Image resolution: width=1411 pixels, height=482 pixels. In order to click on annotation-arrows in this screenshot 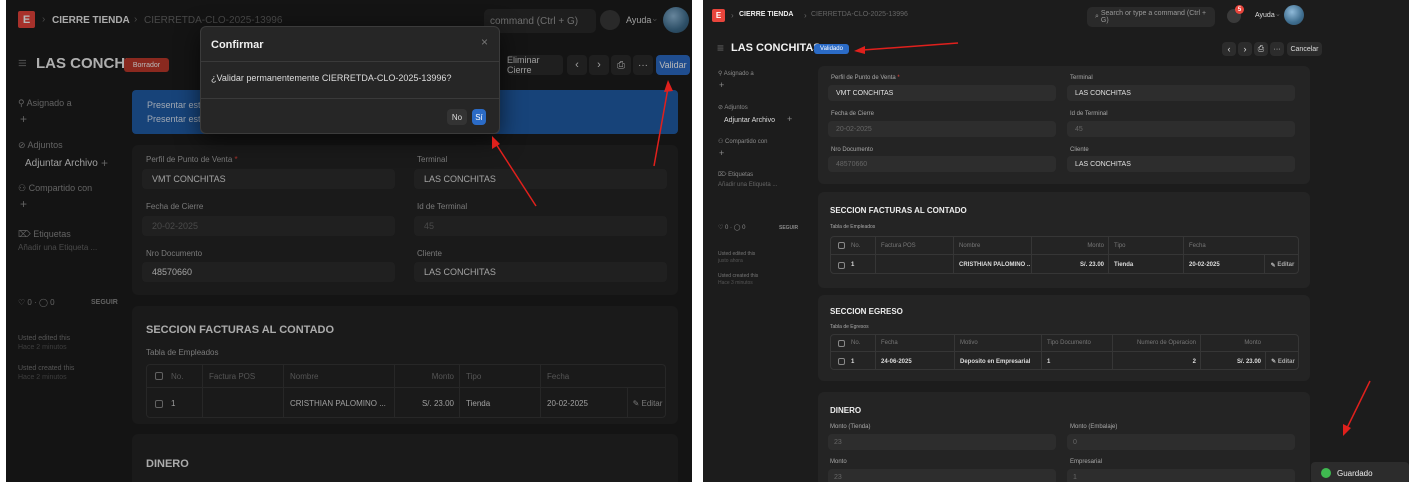, I will do `click(582, 143)`.